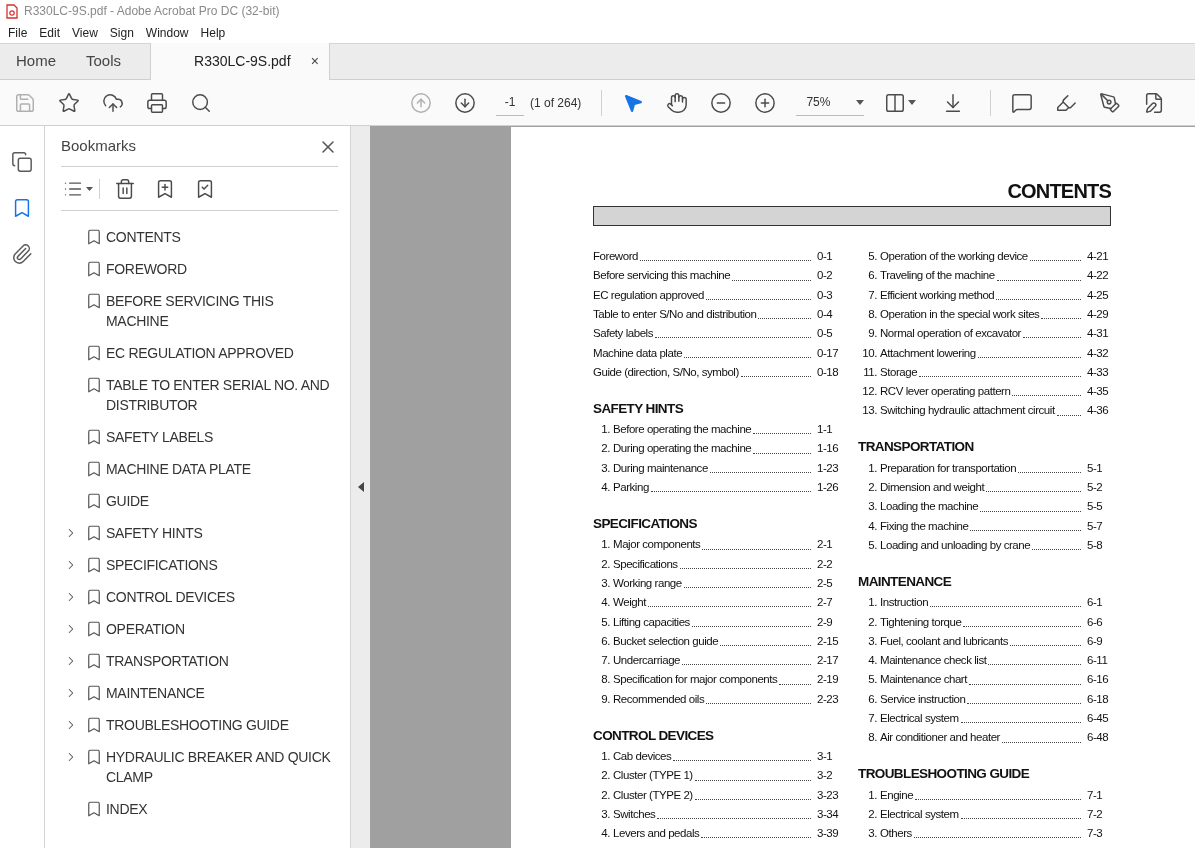 This screenshot has width=1195, height=848. Describe the element at coordinates (1095, 622) in the screenshot. I see `page-number: 6-6` at that location.